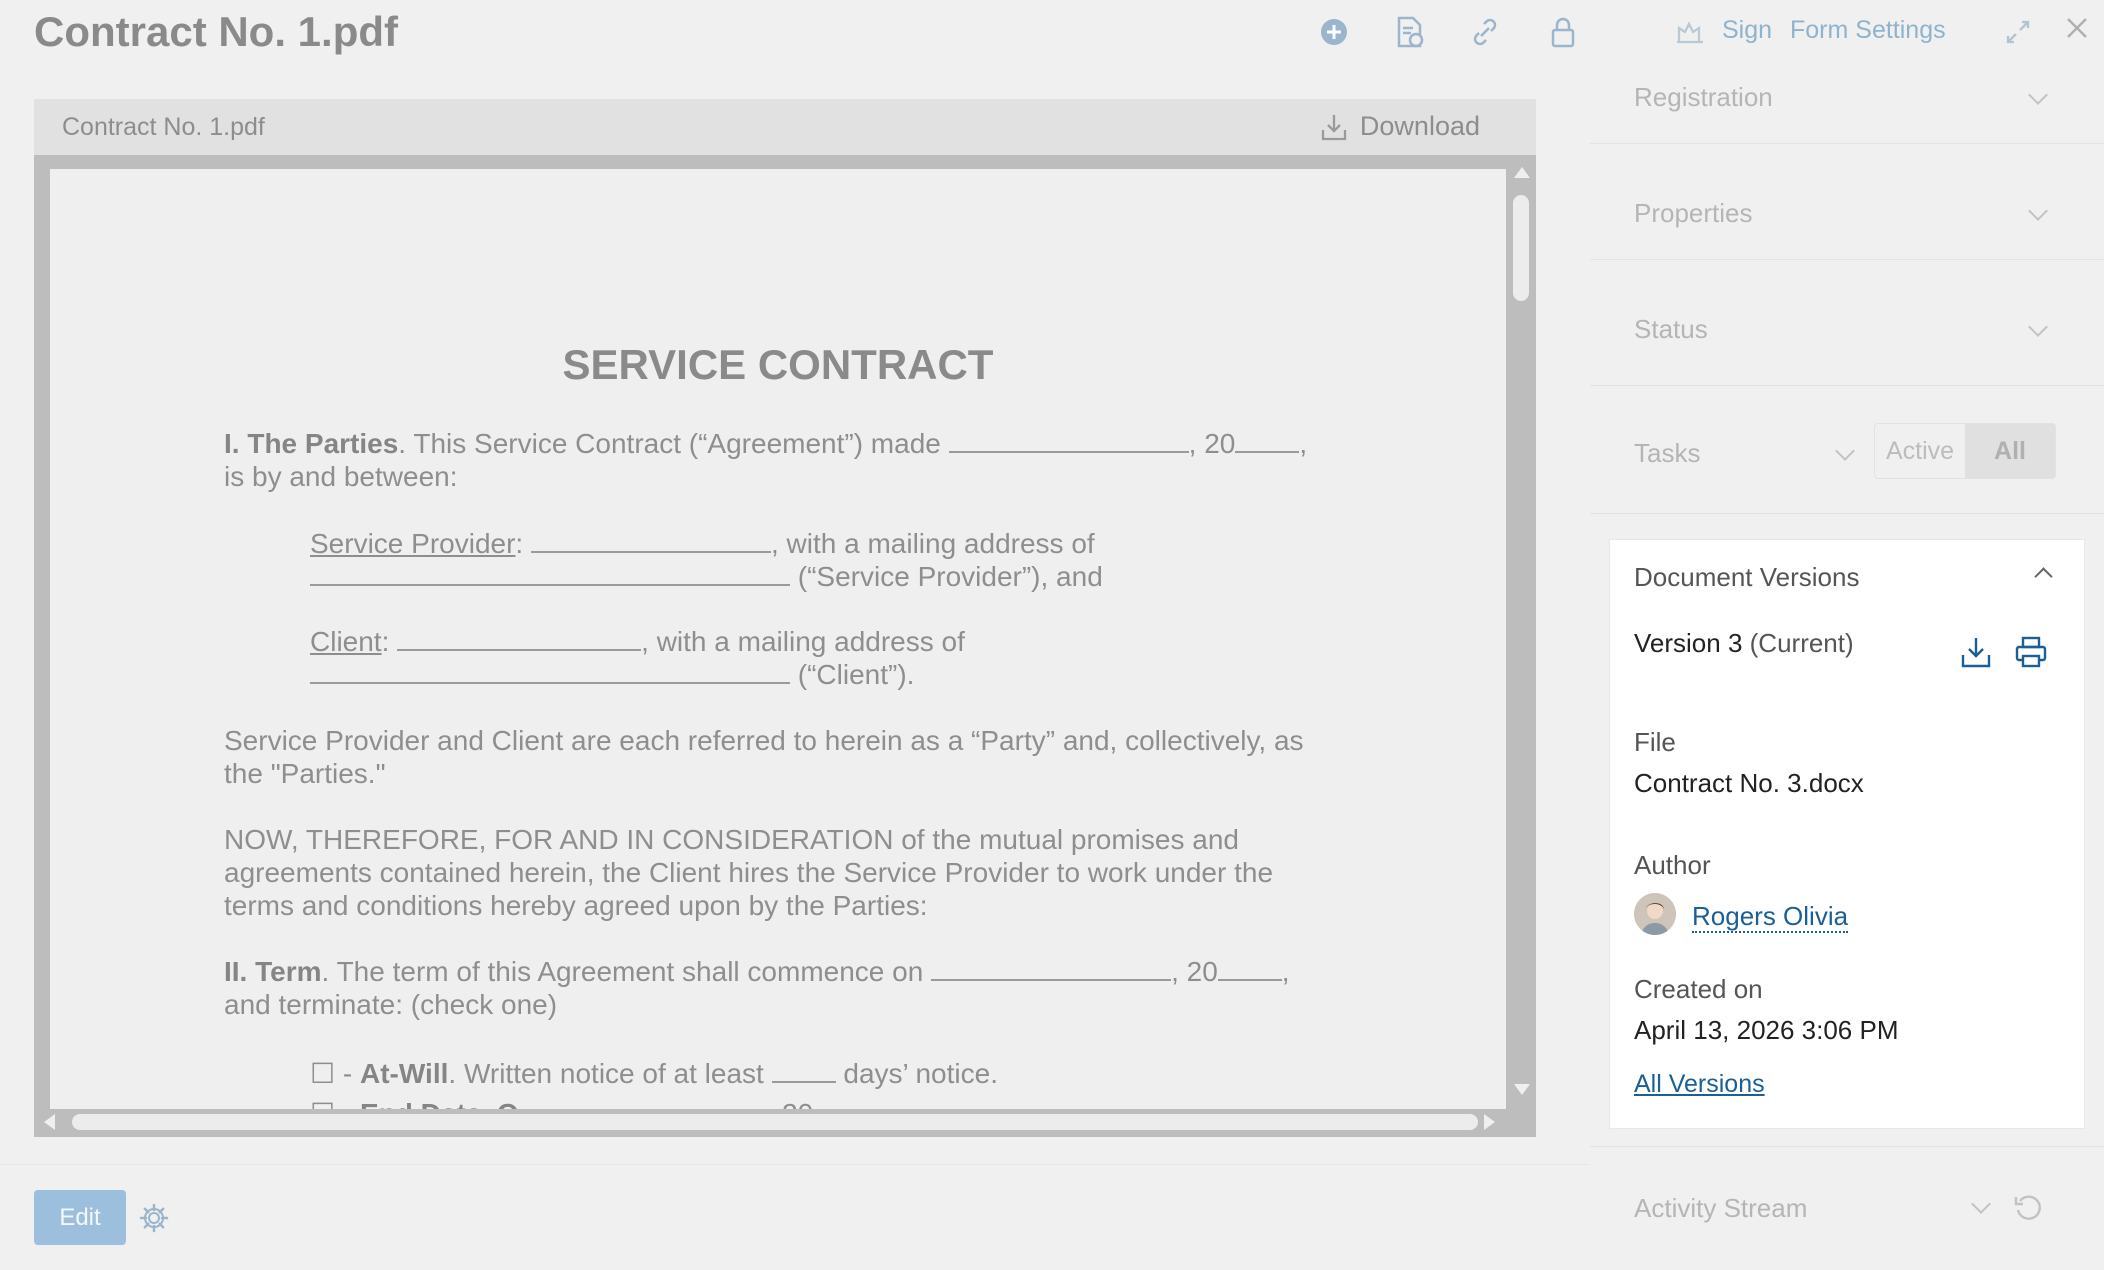  What do you see at coordinates (311, 443) in the screenshot?
I see `parties-heading: I. The Parties` at bounding box center [311, 443].